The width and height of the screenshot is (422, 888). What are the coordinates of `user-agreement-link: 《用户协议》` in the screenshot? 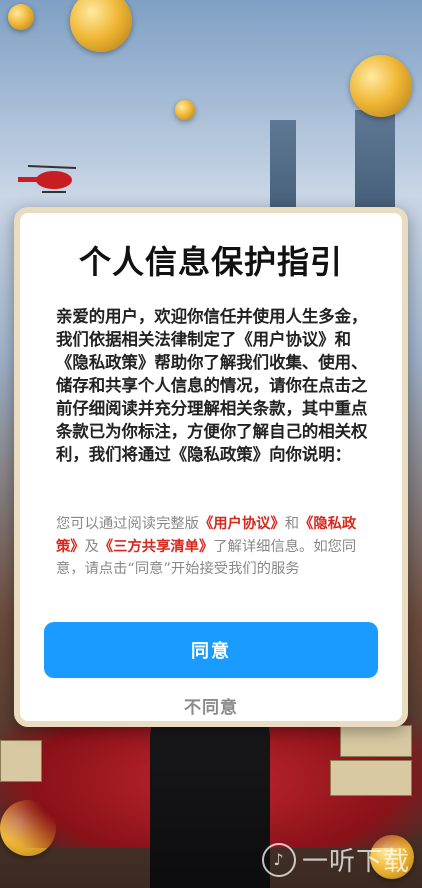 It's located at (242, 524).